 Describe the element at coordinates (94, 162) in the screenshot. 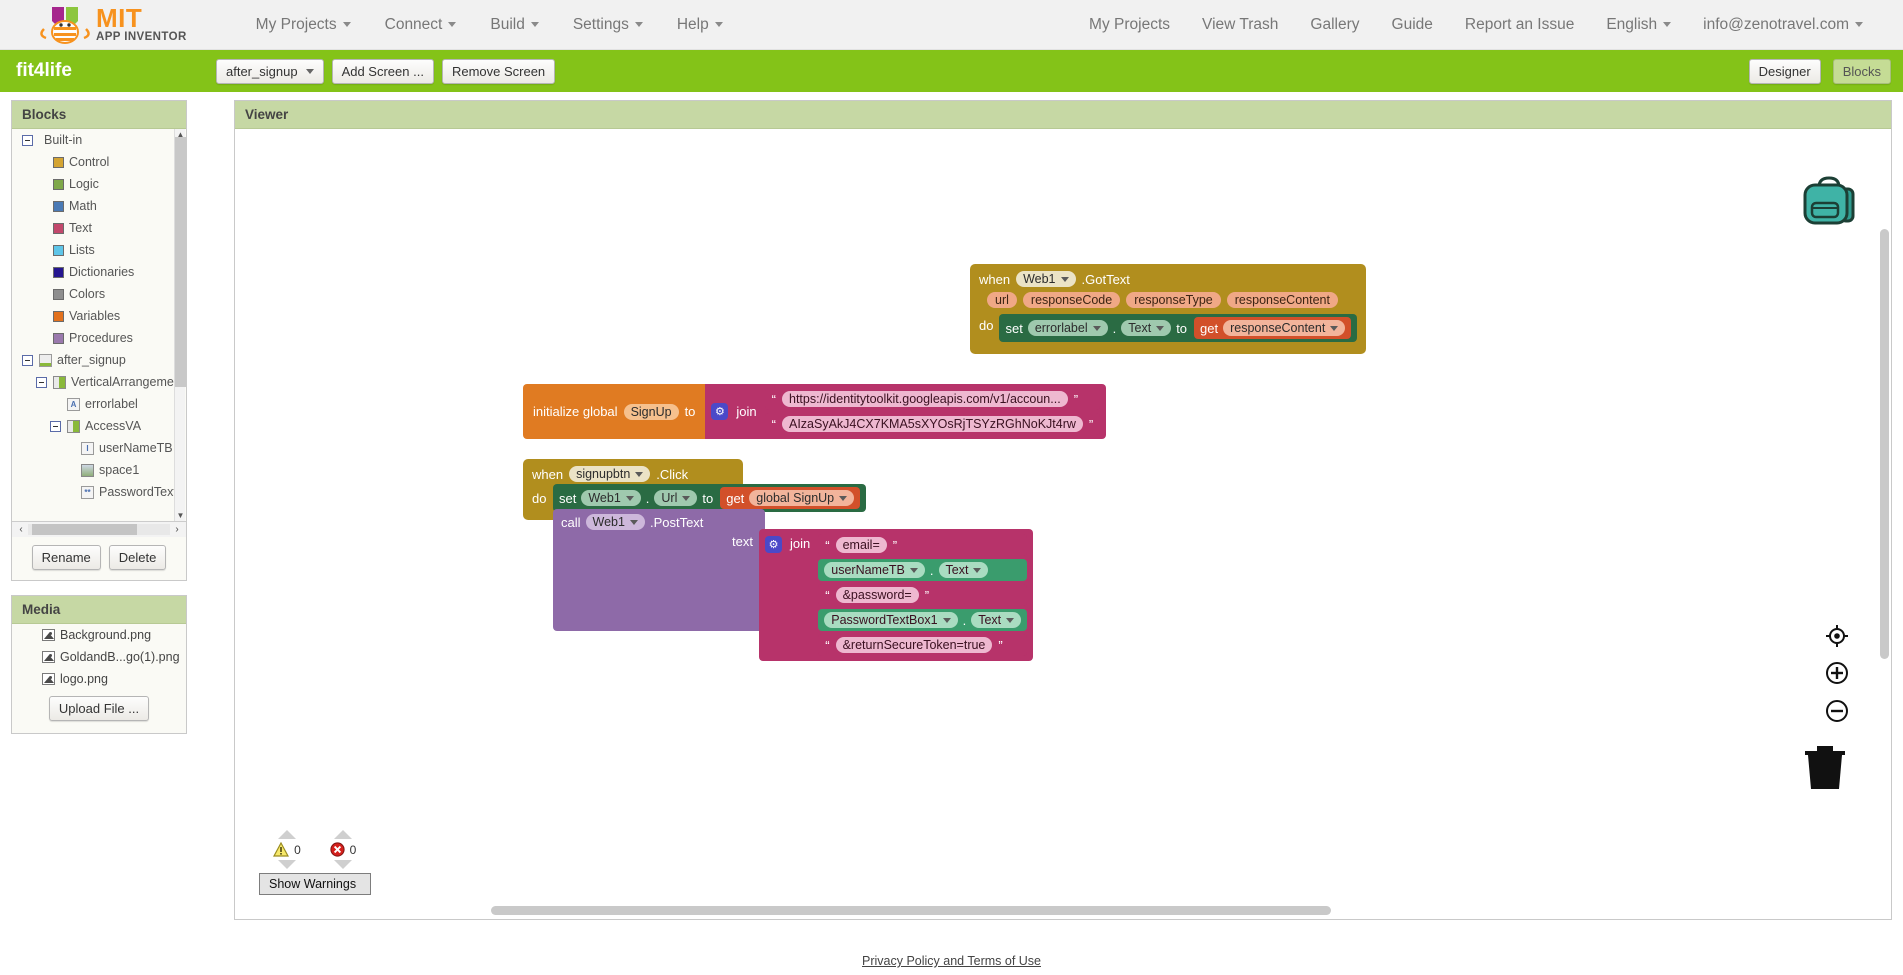

I see `tree-item-control: Control` at that location.